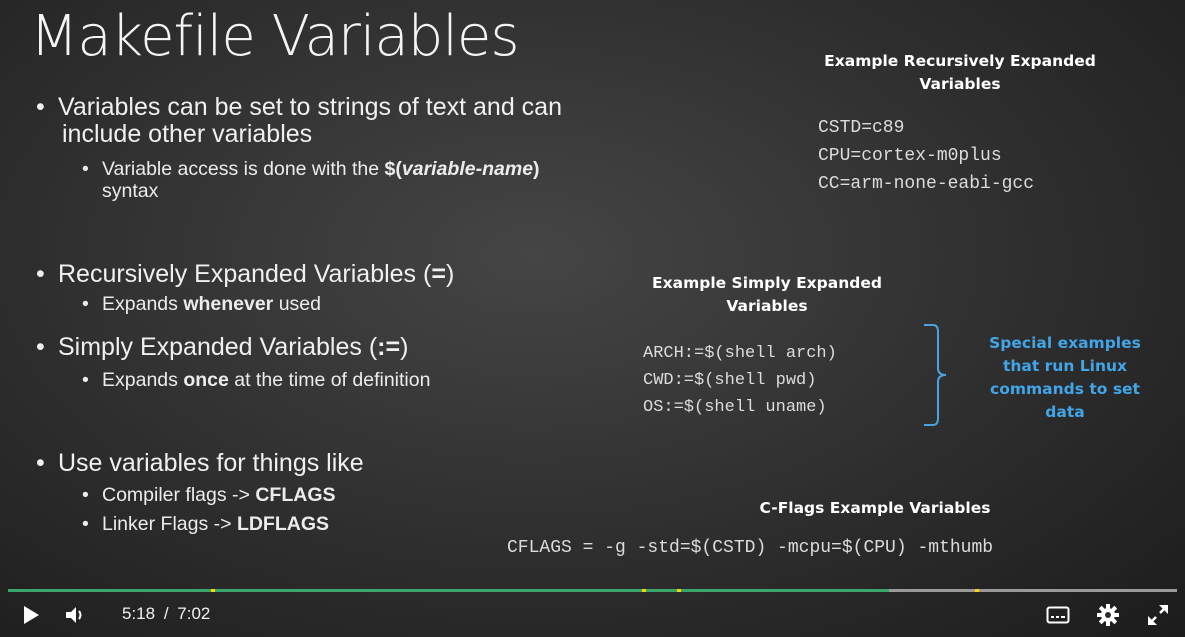 Image resolution: width=1185 pixels, height=637 pixels. I want to click on play-button, so click(31, 615).